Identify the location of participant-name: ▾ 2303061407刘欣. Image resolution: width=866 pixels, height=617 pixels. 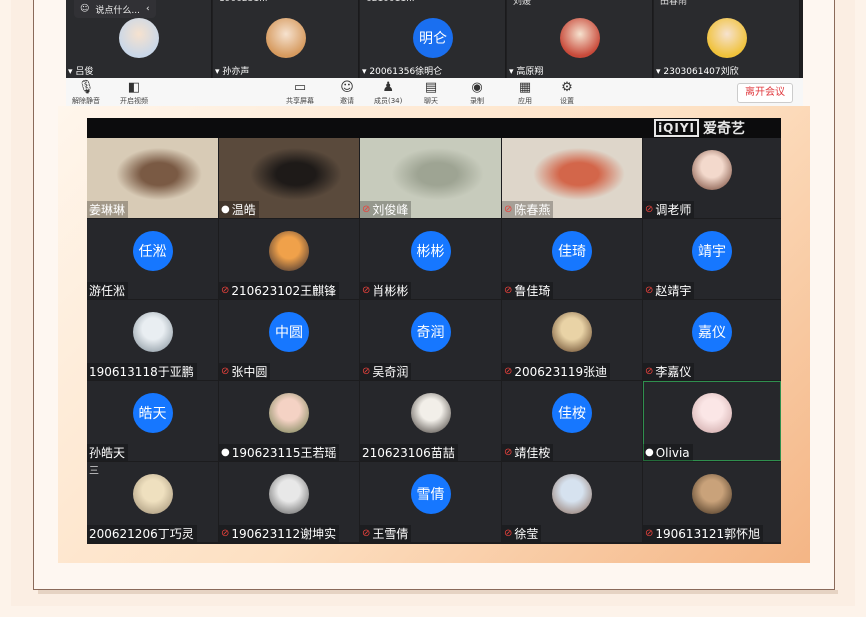
(697, 72).